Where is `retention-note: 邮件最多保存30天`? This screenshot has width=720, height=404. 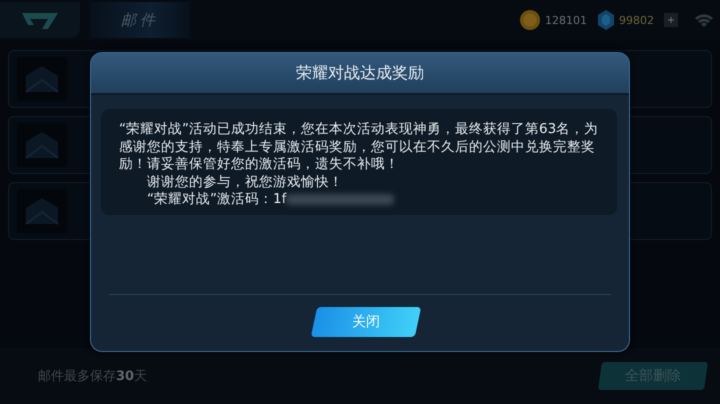
retention-note: 邮件最多保存30天 is located at coordinates (93, 376).